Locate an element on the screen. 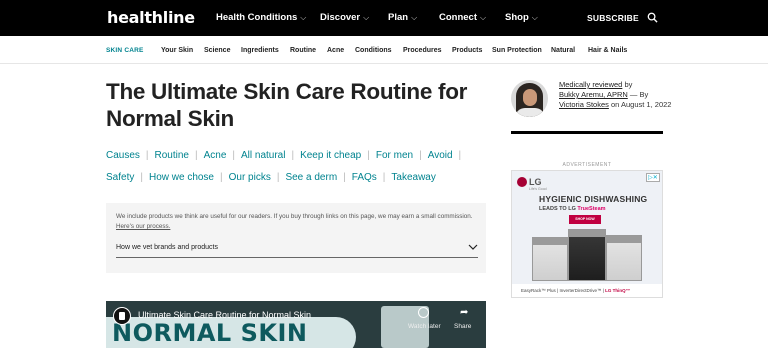 This screenshot has height=348, width=768. chevron-down-icon is located at coordinates (473, 247).